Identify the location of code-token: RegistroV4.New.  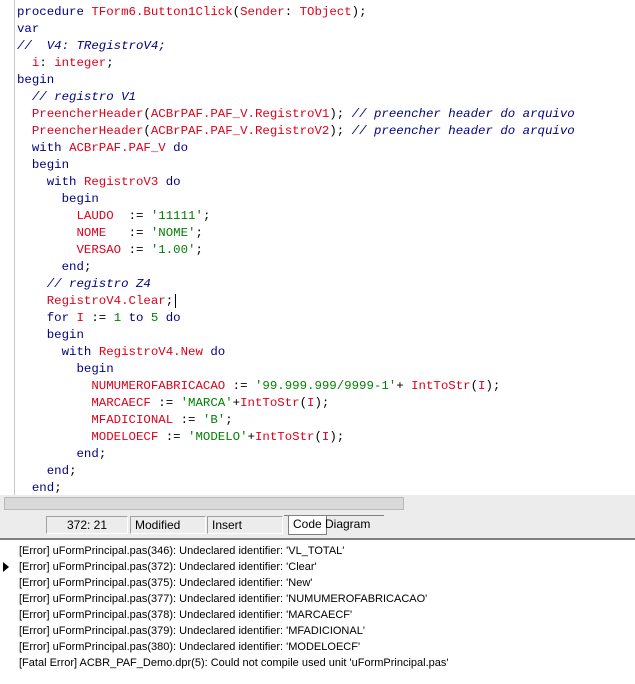
(154, 352).